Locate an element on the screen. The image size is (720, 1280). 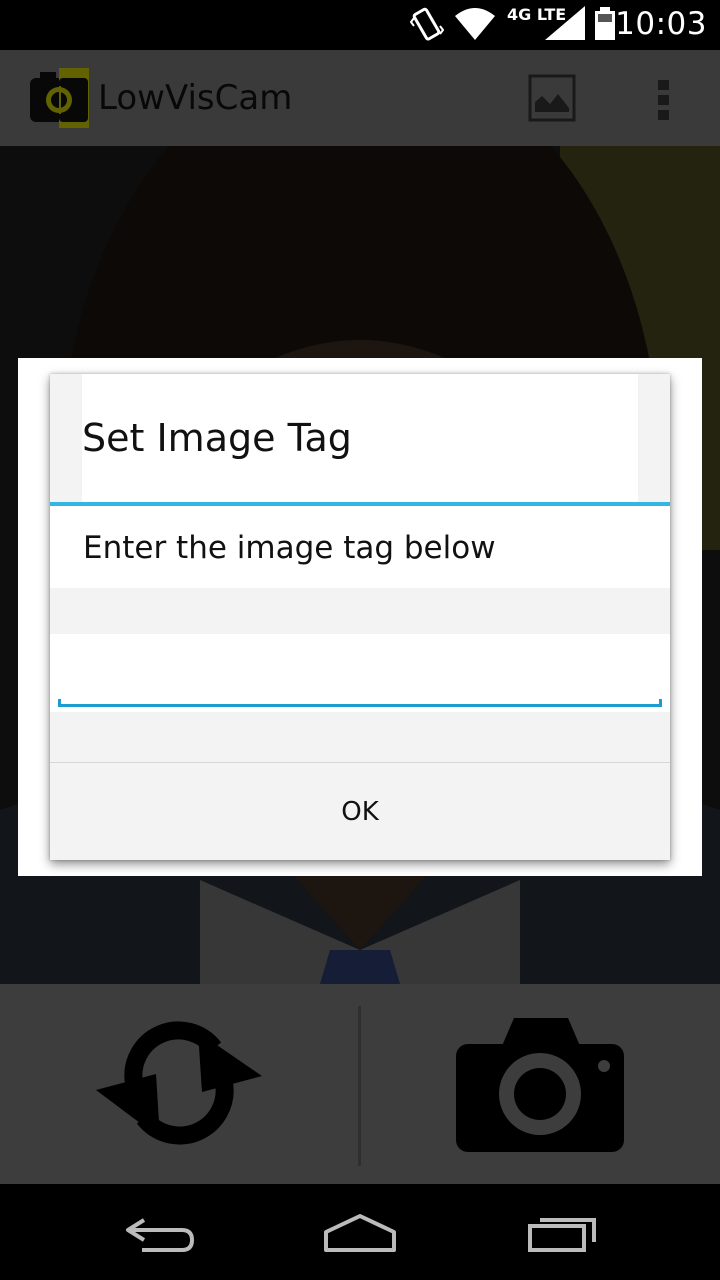
ok-button: OK is located at coordinates (360, 811).